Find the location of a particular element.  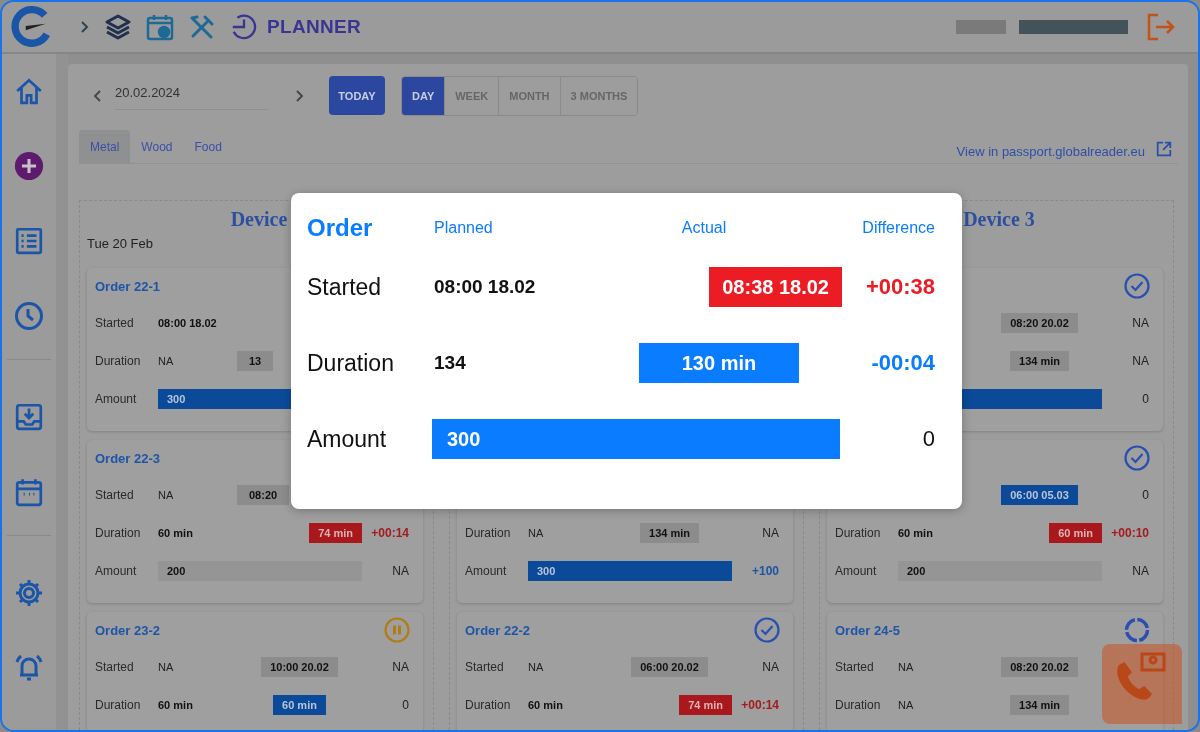

settings-icon is located at coordinates (29, 593).